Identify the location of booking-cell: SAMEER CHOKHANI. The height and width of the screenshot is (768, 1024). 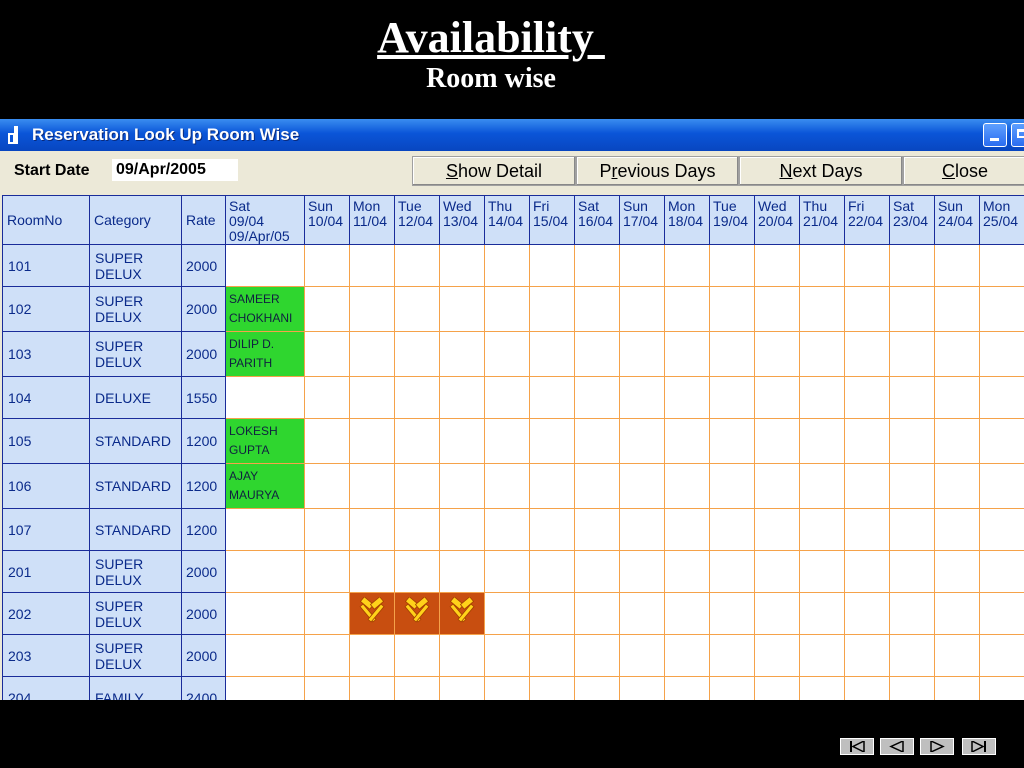
(265, 309).